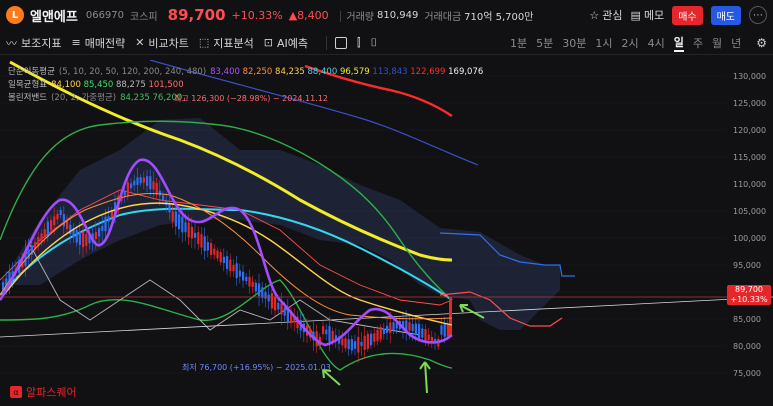 This screenshot has width=773, height=406. Describe the element at coordinates (245, 85) in the screenshot. I see `legend-ichimoku: 일목균형표 84,100 85,450 88,275 101,500` at that location.